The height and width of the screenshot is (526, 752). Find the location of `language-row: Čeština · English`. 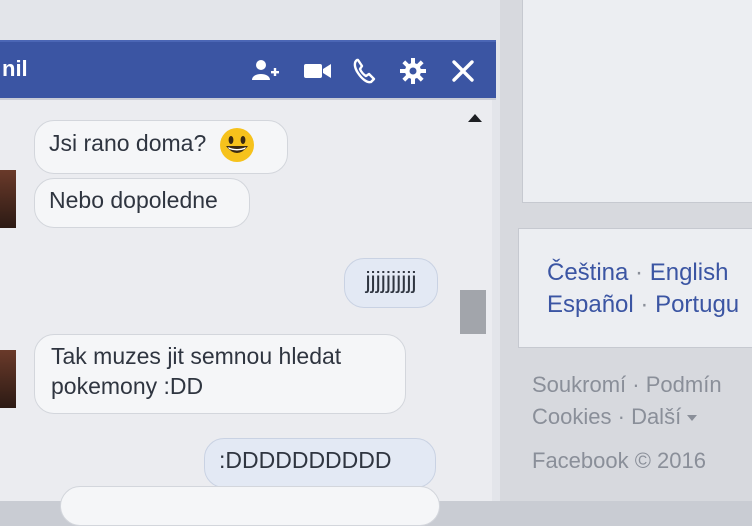

language-row: Čeština · English is located at coordinates (637, 273).